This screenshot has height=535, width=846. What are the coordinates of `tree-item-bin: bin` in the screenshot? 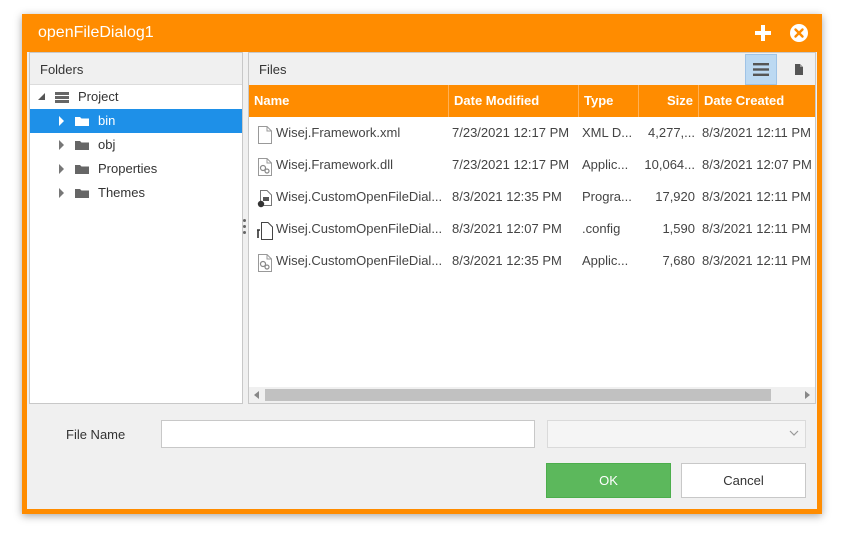 It's located at (136, 121).